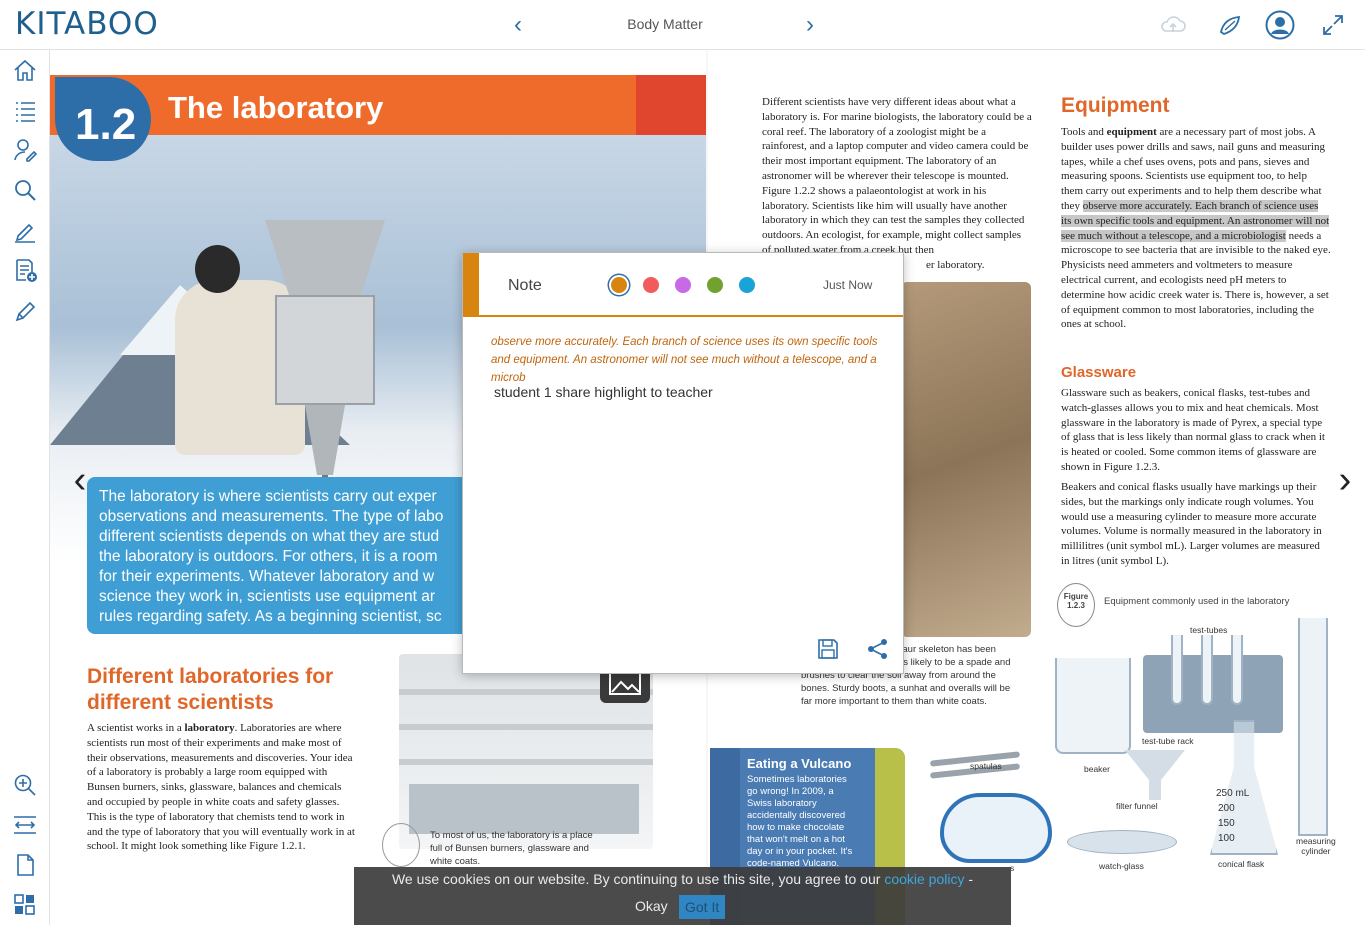  What do you see at coordinates (80, 480) in the screenshot?
I see `previous-page-button: ‹` at bounding box center [80, 480].